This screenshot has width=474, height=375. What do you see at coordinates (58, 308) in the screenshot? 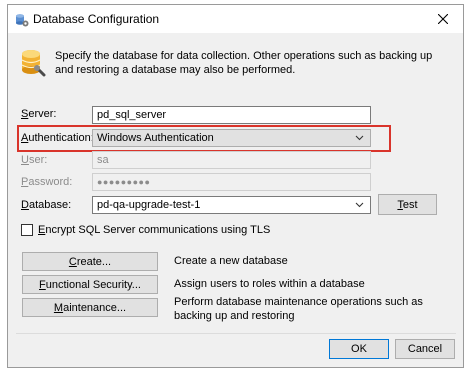
I see `maintenance-button-mnemonic: M` at bounding box center [58, 308].